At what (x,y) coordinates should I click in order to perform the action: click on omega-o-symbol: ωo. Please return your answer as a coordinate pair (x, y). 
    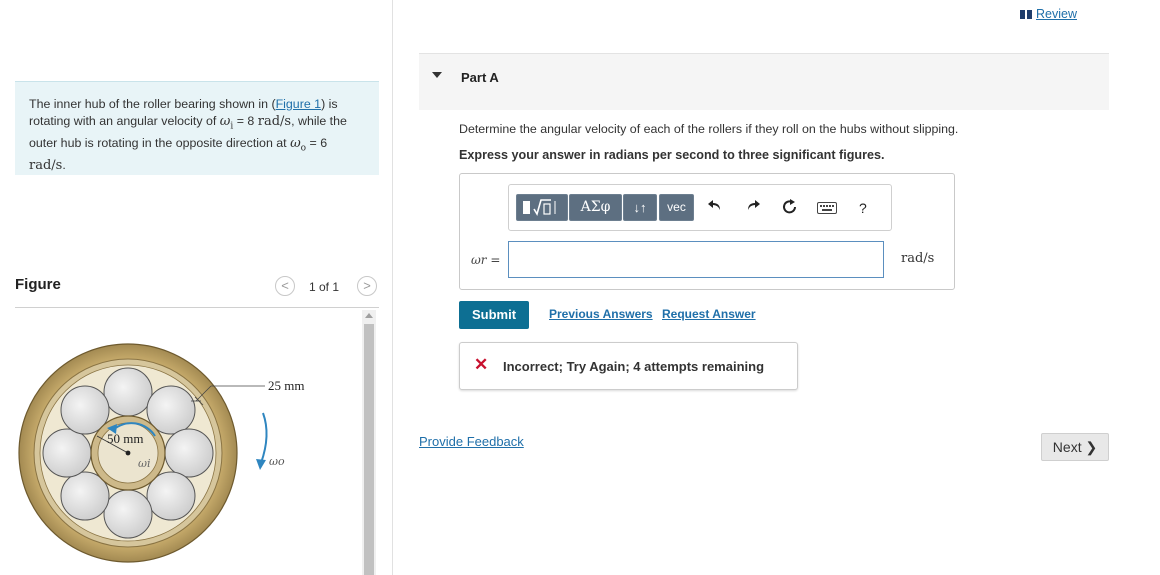
    Looking at the image, I should click on (298, 144).